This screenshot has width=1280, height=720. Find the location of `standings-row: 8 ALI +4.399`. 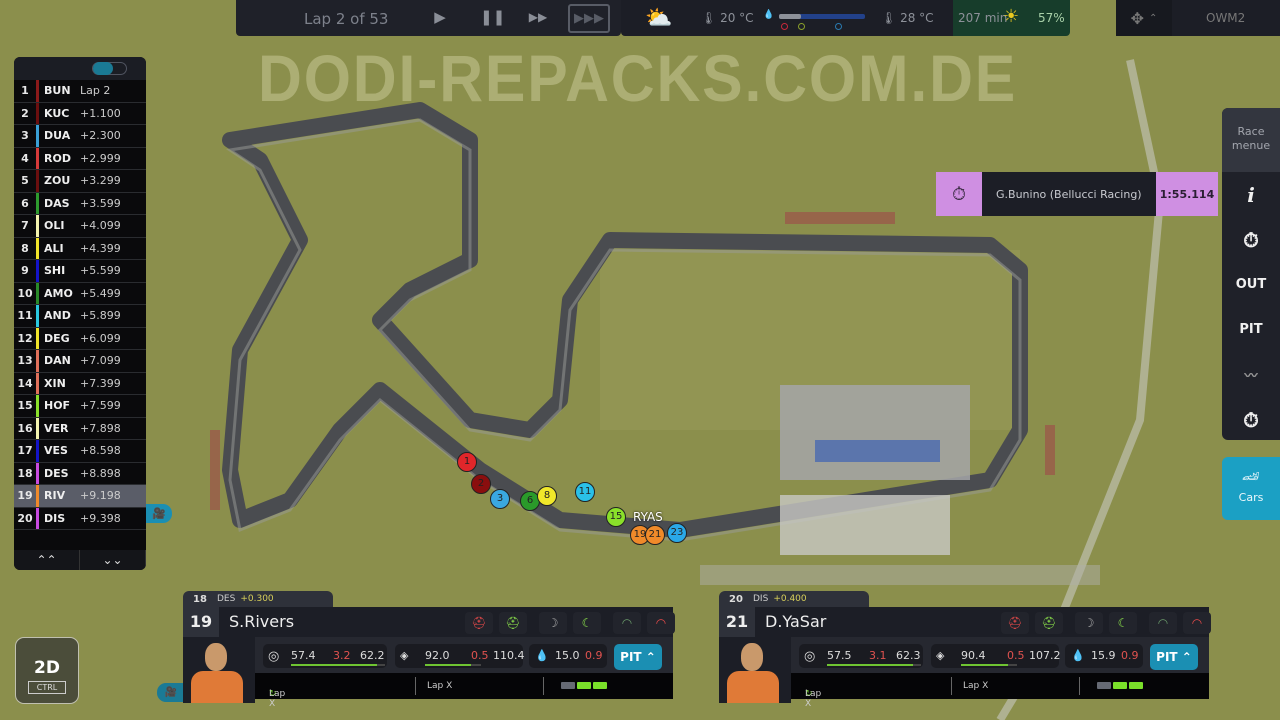

standings-row: 8 ALI +4.399 is located at coordinates (80, 248).